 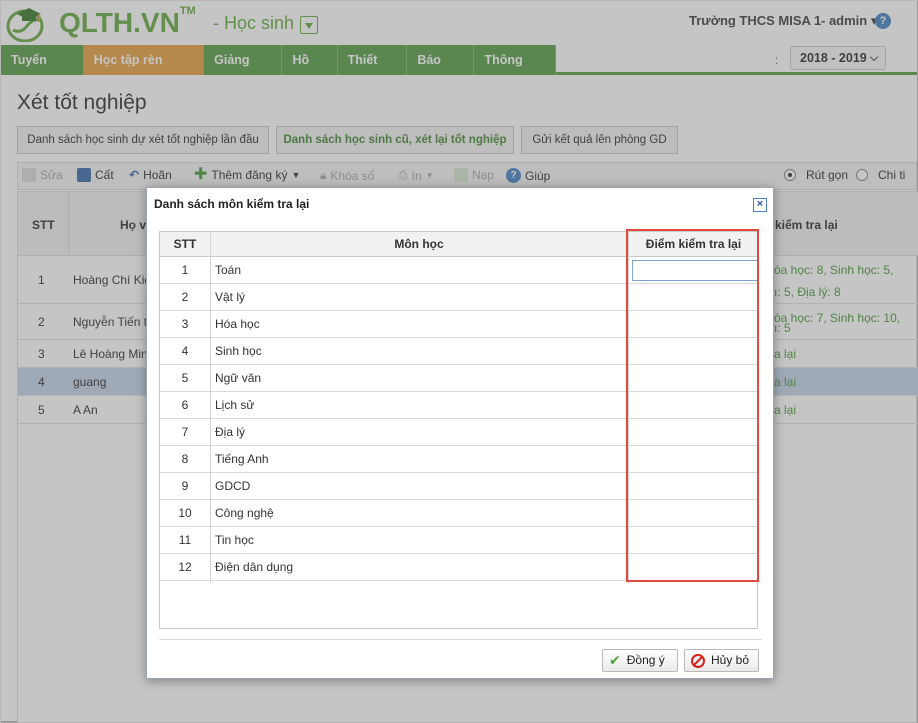 I want to click on subject-row: 9 GDCD, so click(x=459, y=486).